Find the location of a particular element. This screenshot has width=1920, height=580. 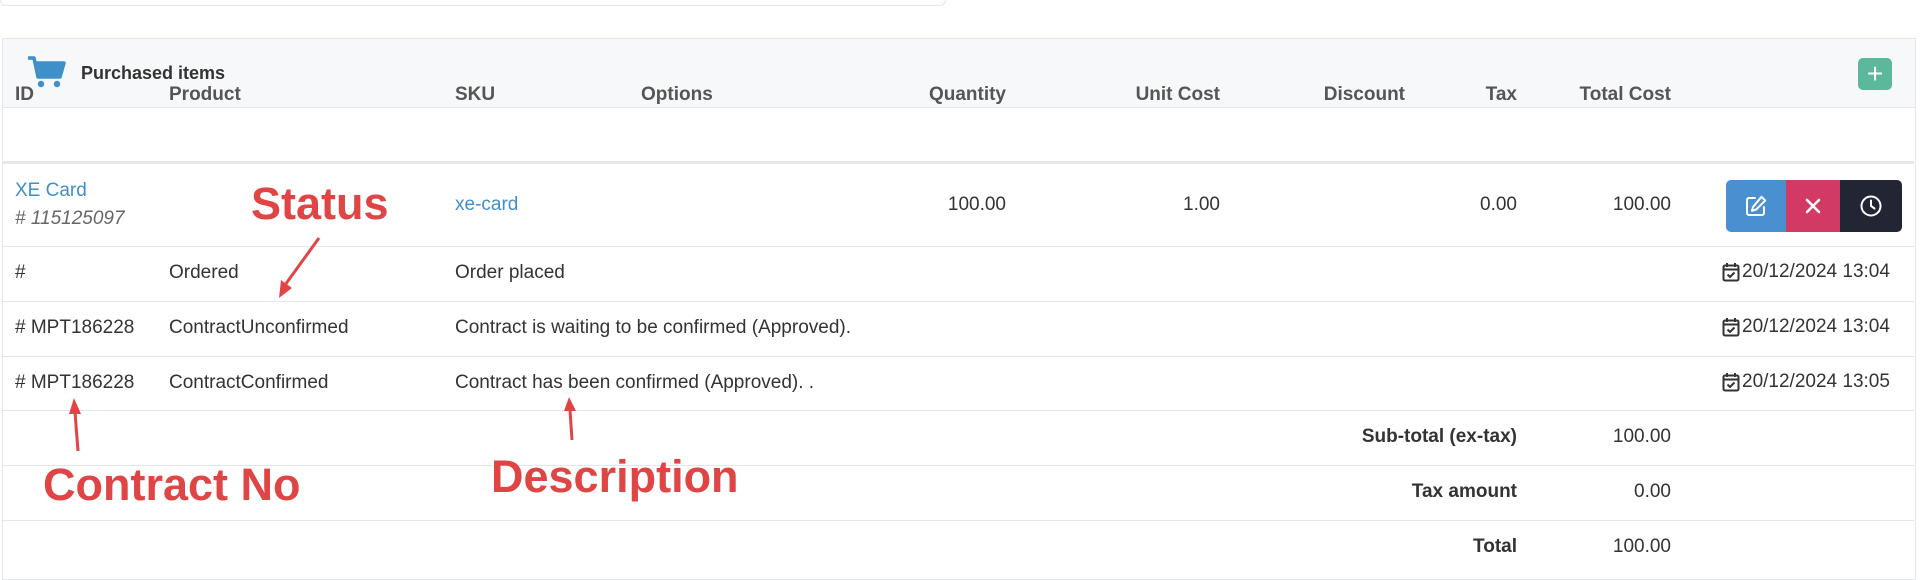

item-unit-cost: 1.00 is located at coordinates (1201, 204).